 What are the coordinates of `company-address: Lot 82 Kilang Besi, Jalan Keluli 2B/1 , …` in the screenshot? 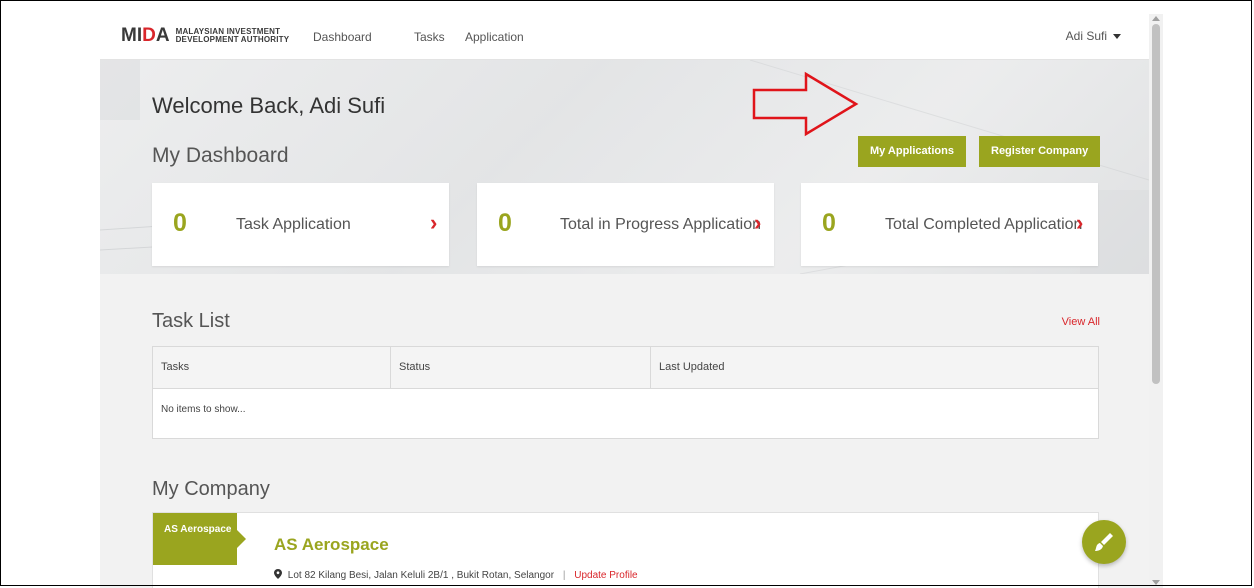 It's located at (421, 575).